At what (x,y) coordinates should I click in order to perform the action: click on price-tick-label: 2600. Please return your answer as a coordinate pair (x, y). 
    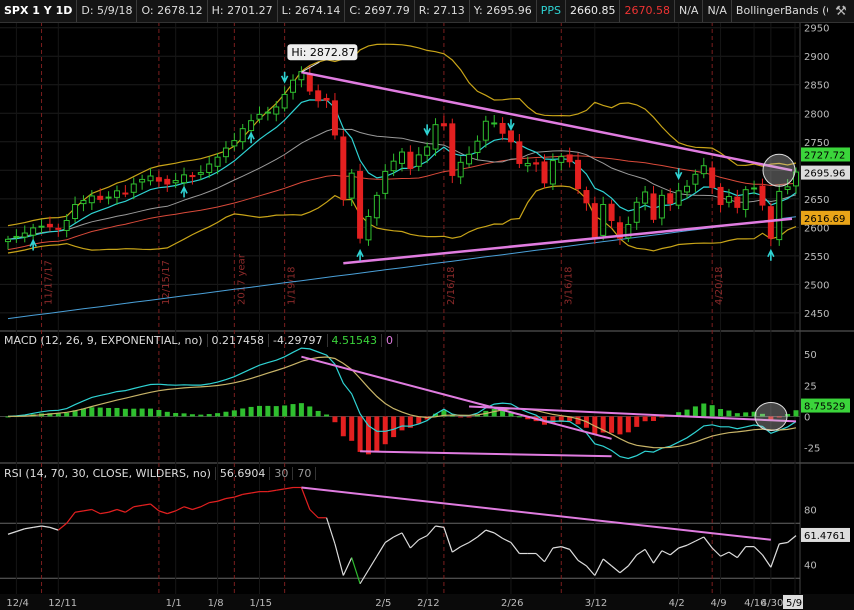
    Looking at the image, I should click on (816, 228).